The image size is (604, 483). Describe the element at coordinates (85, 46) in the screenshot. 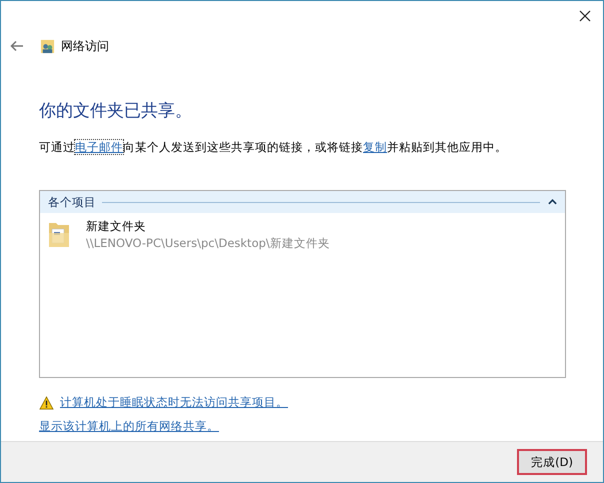

I see `window-title: 网络访问` at that location.